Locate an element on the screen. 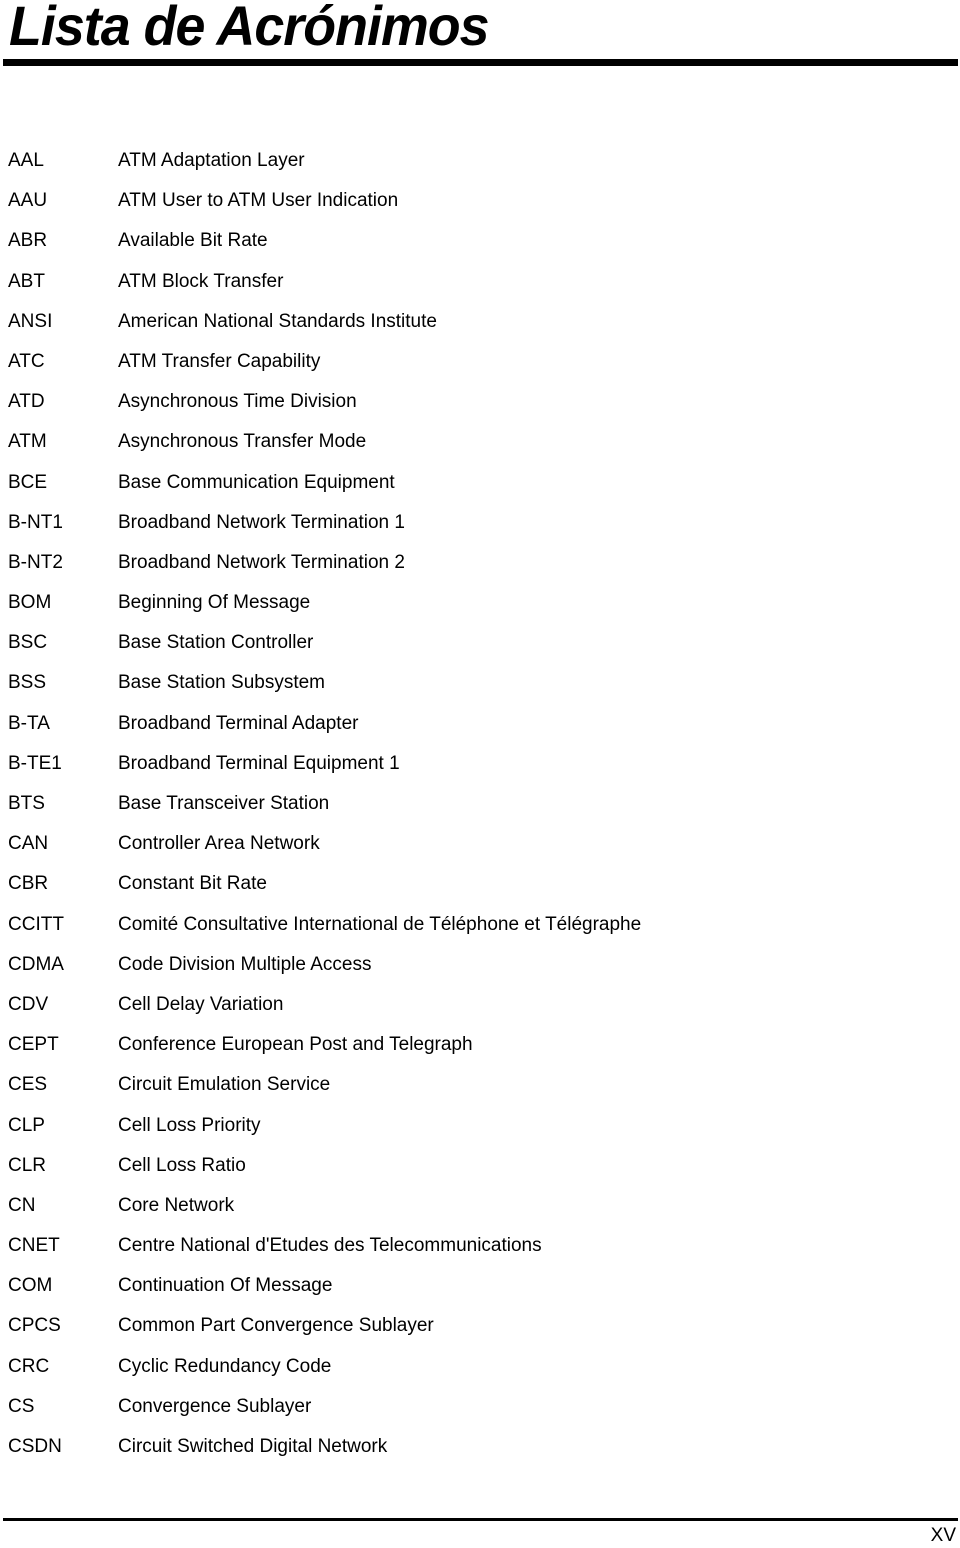  acronym-term: ABT is located at coordinates (26, 281).